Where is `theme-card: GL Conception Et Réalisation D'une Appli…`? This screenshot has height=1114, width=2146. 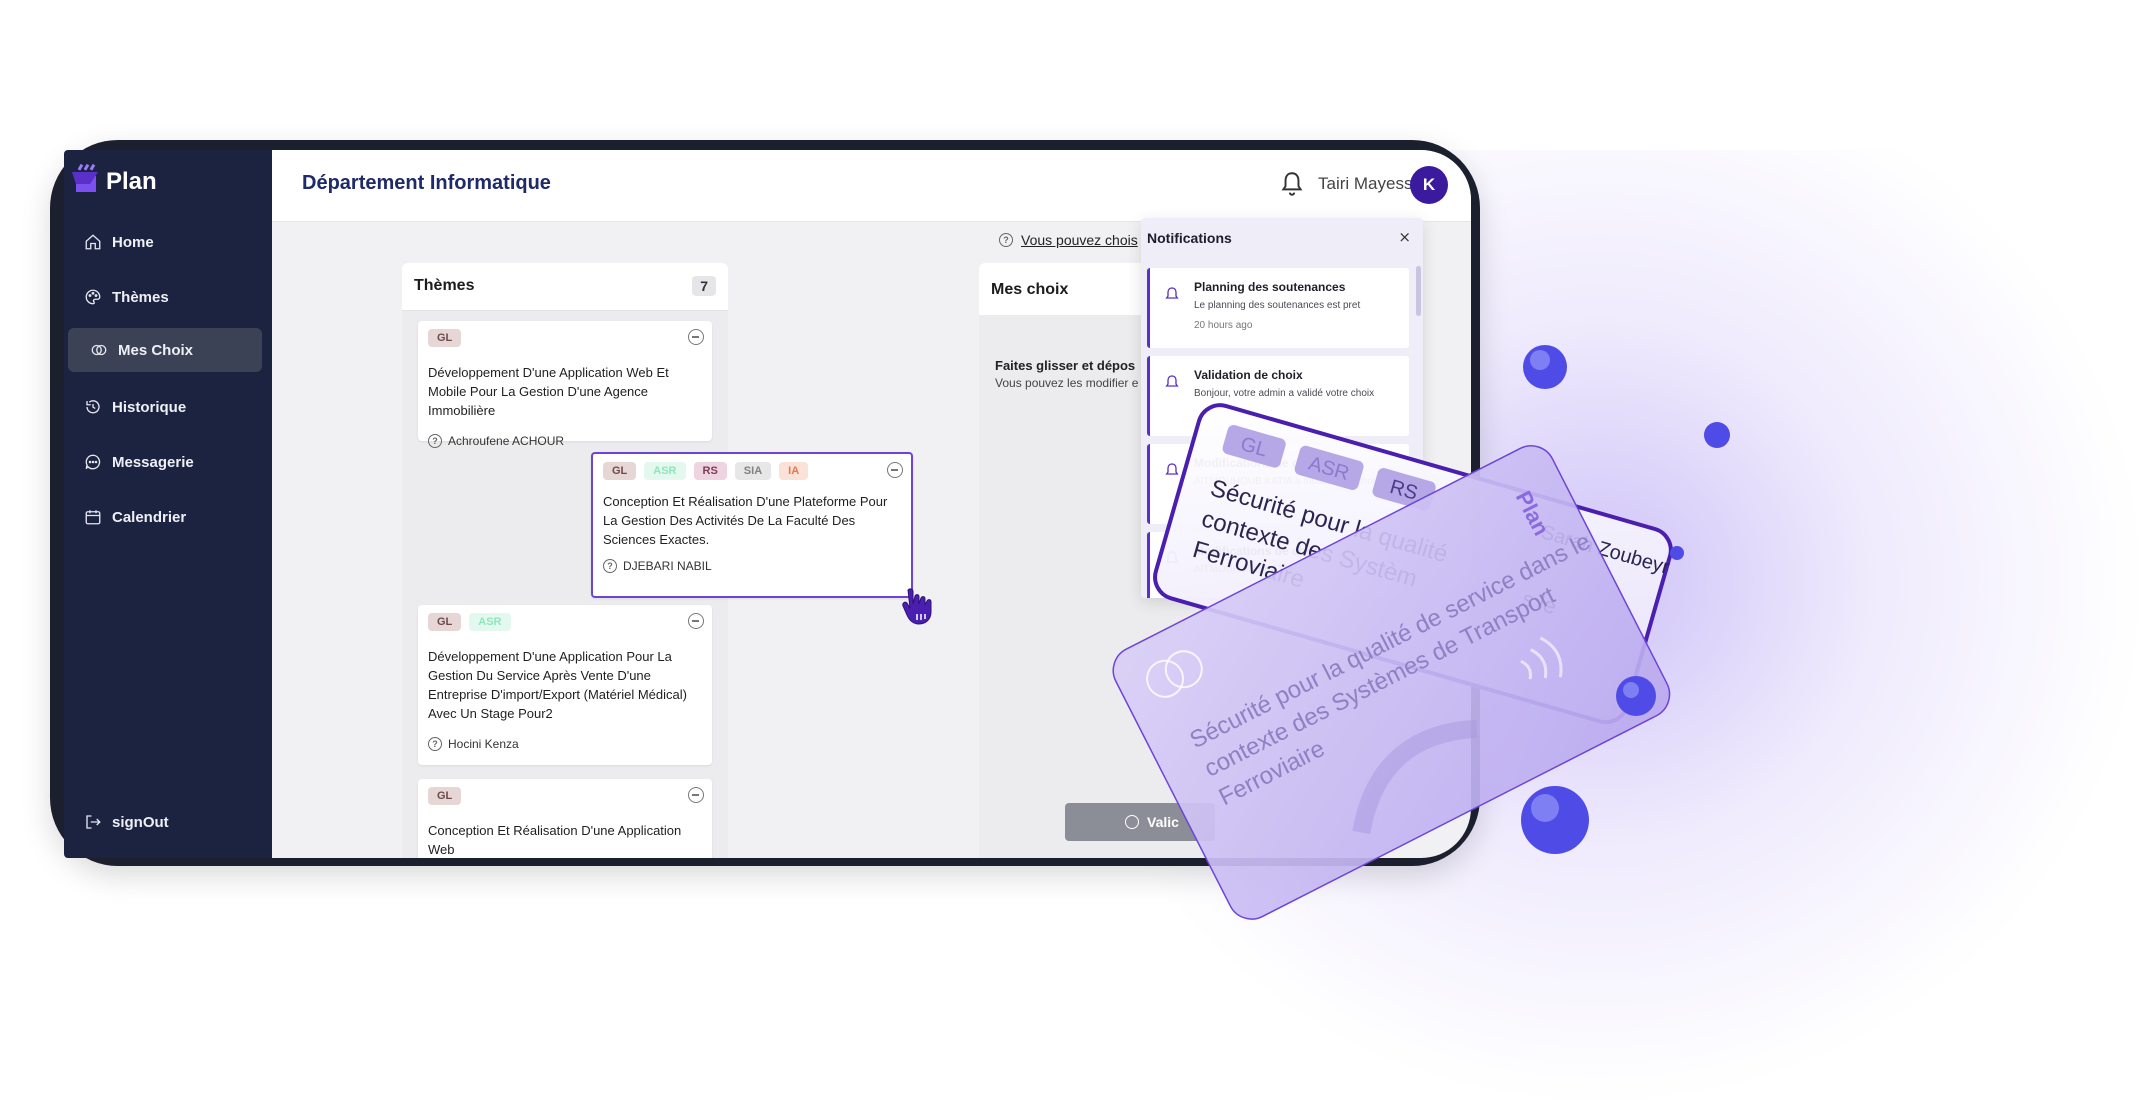 theme-card: GL Conception Et Réalisation D'une Appli… is located at coordinates (565, 818).